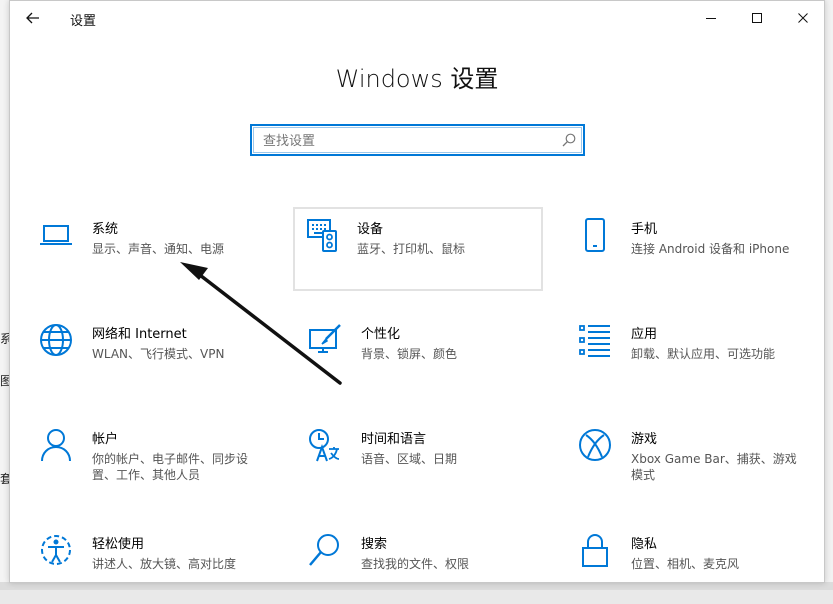  What do you see at coordinates (595, 445) in the screenshot?
I see `xbox-icon` at bounding box center [595, 445].